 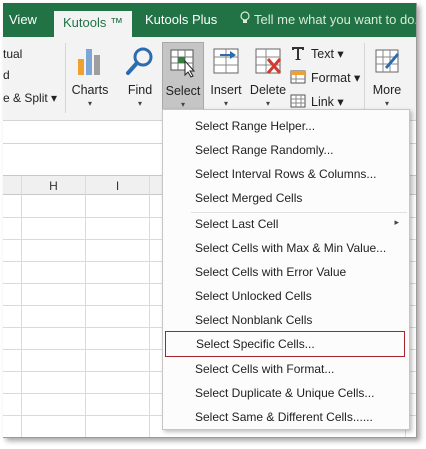 I want to click on menu-item-select-merged-cells: Select Merged Cells, so click(x=286, y=199).